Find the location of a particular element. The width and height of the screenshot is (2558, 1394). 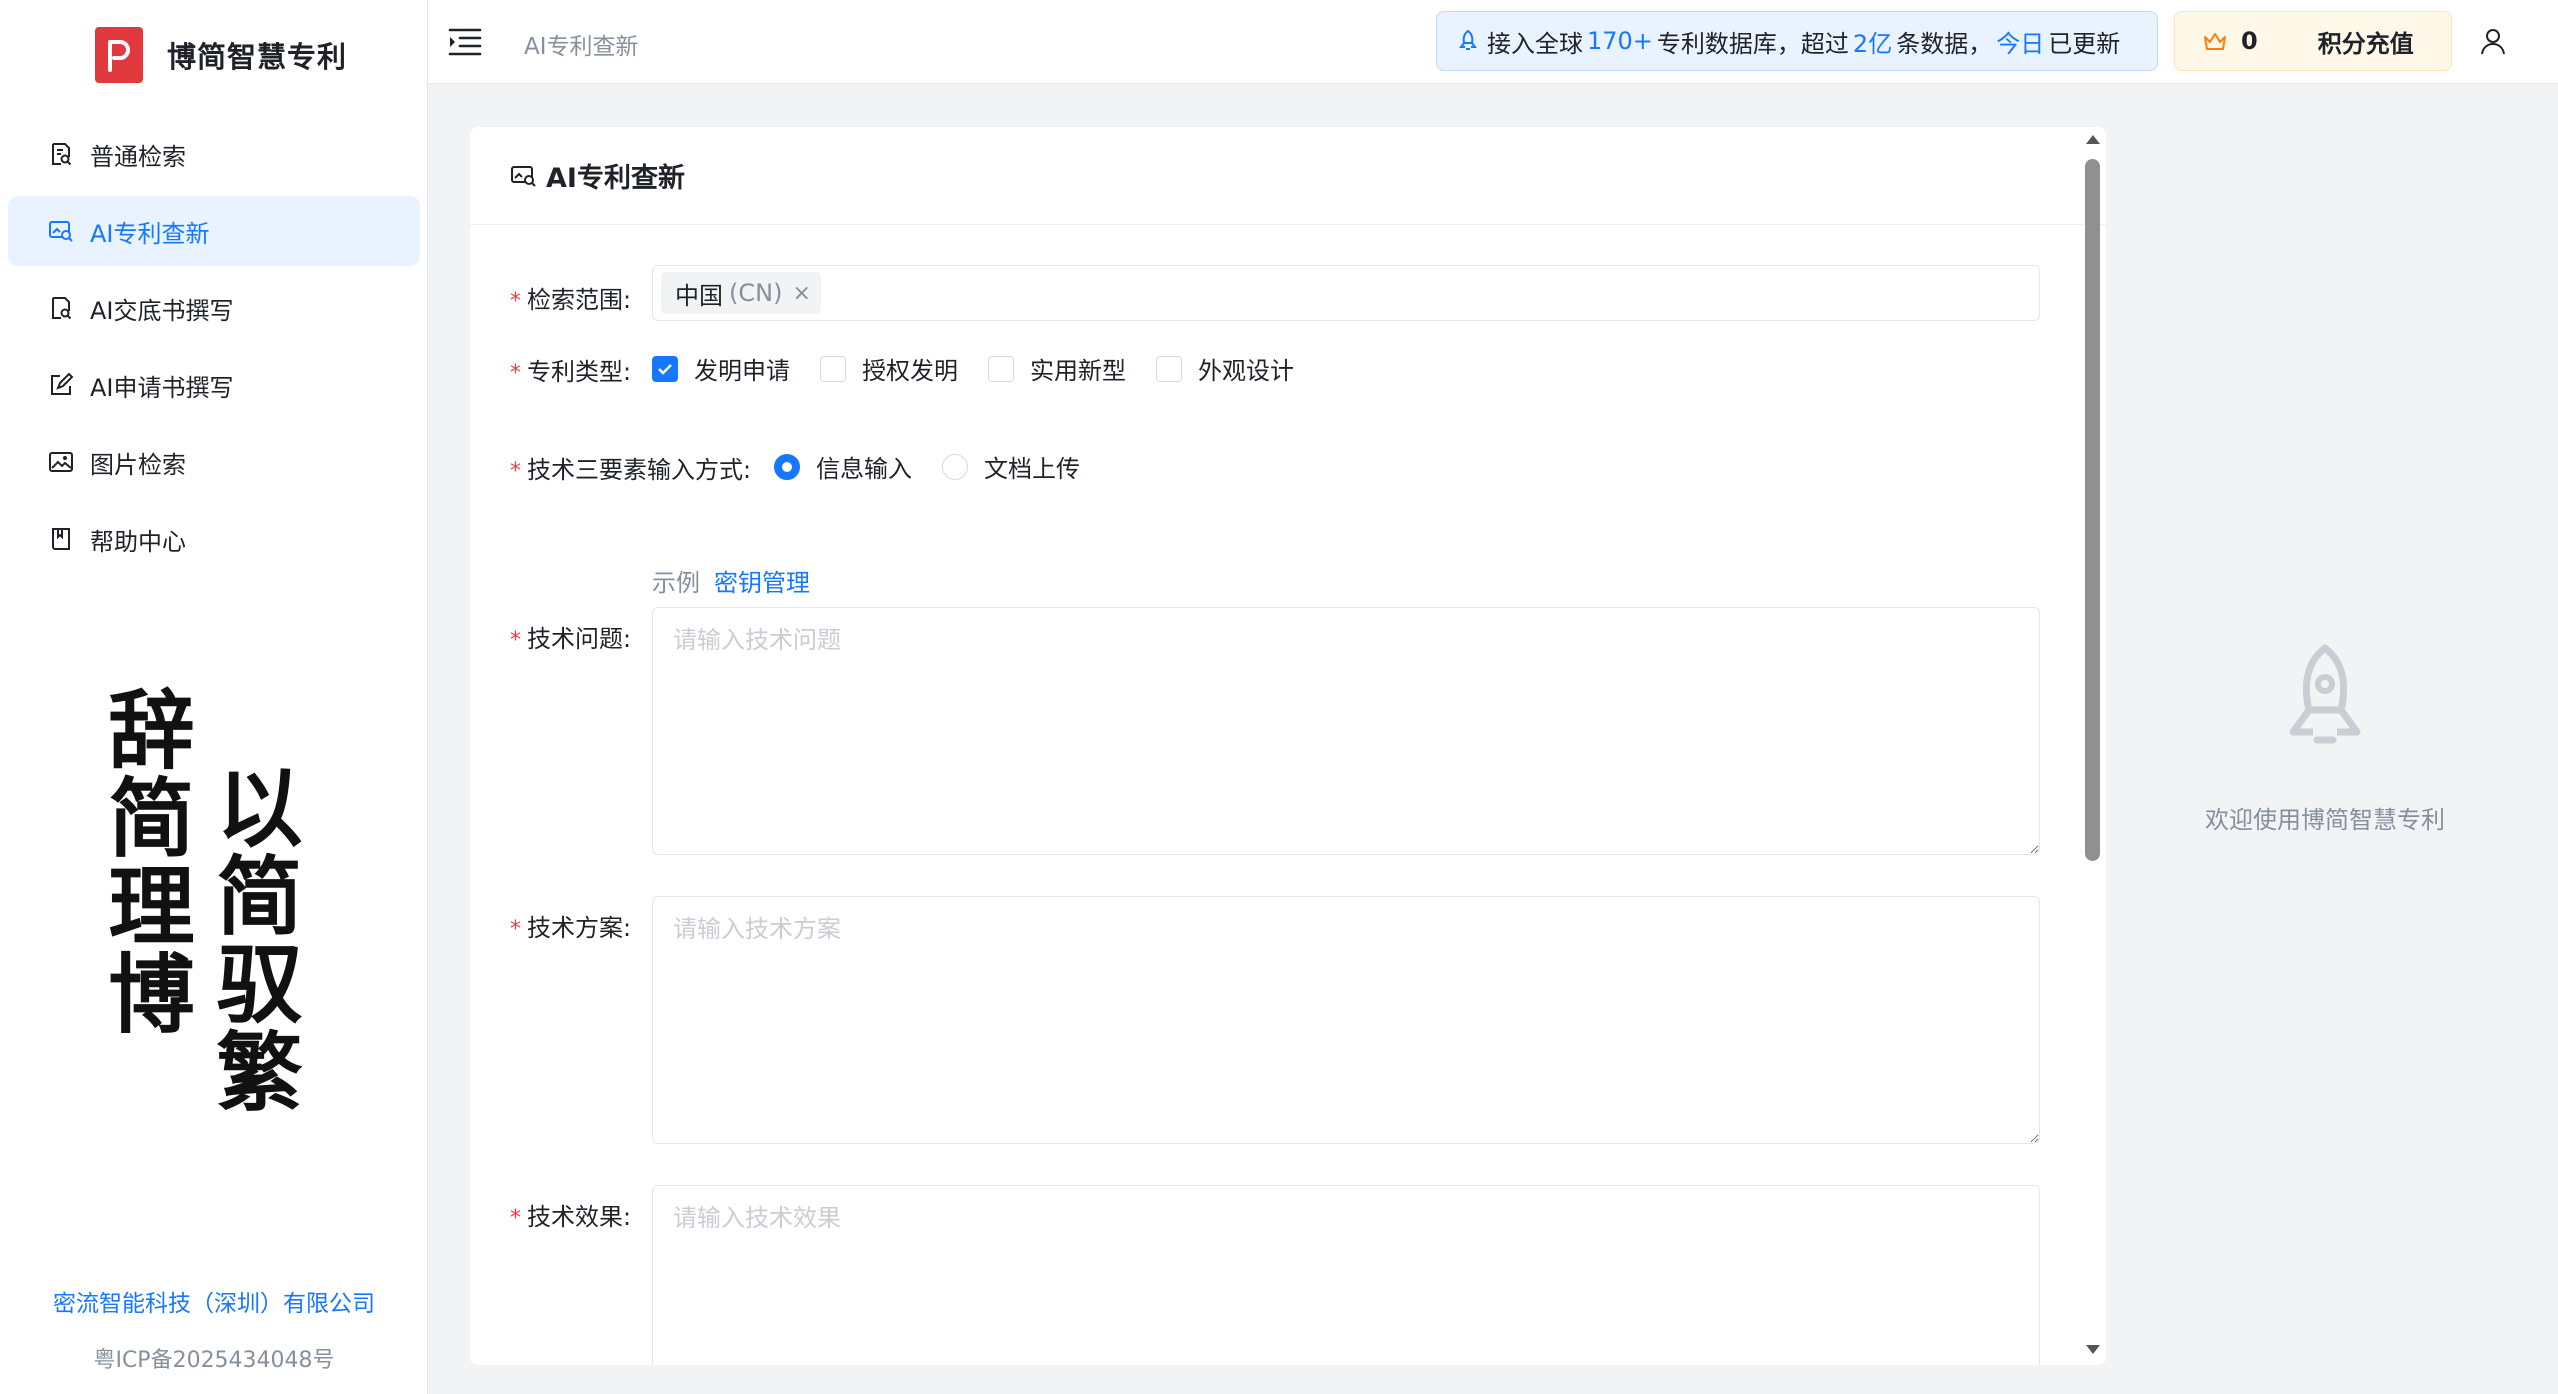

points-box: 0 积分充值 is located at coordinates (2313, 41).